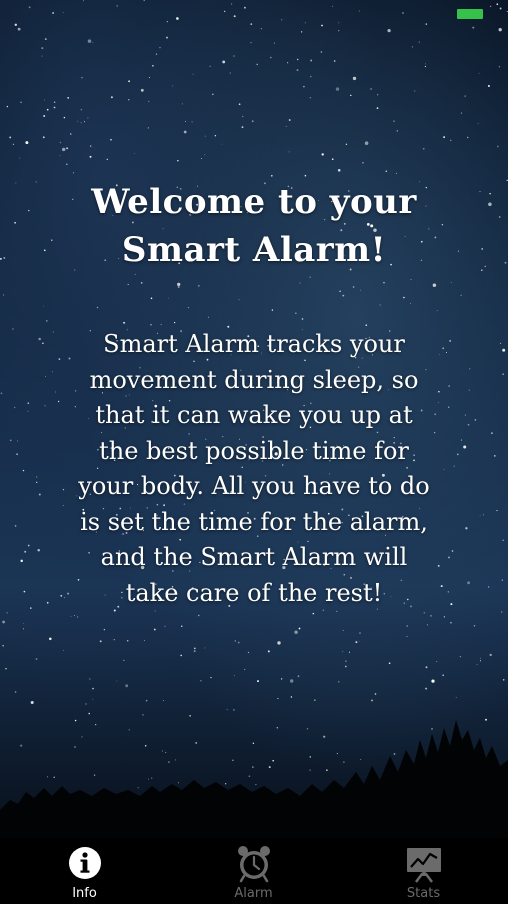 The image size is (508, 904). I want to click on description-line: take care of the rest!, so click(254, 592).